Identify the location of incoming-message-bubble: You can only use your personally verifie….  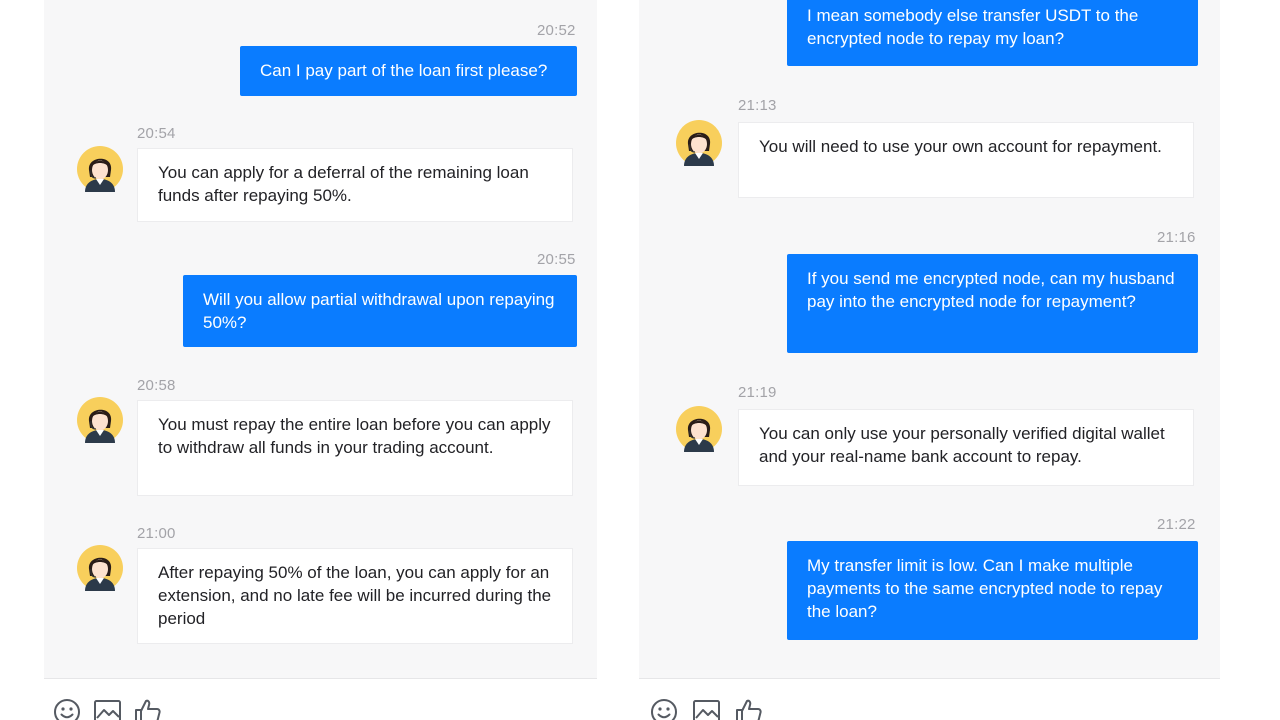
(966, 447).